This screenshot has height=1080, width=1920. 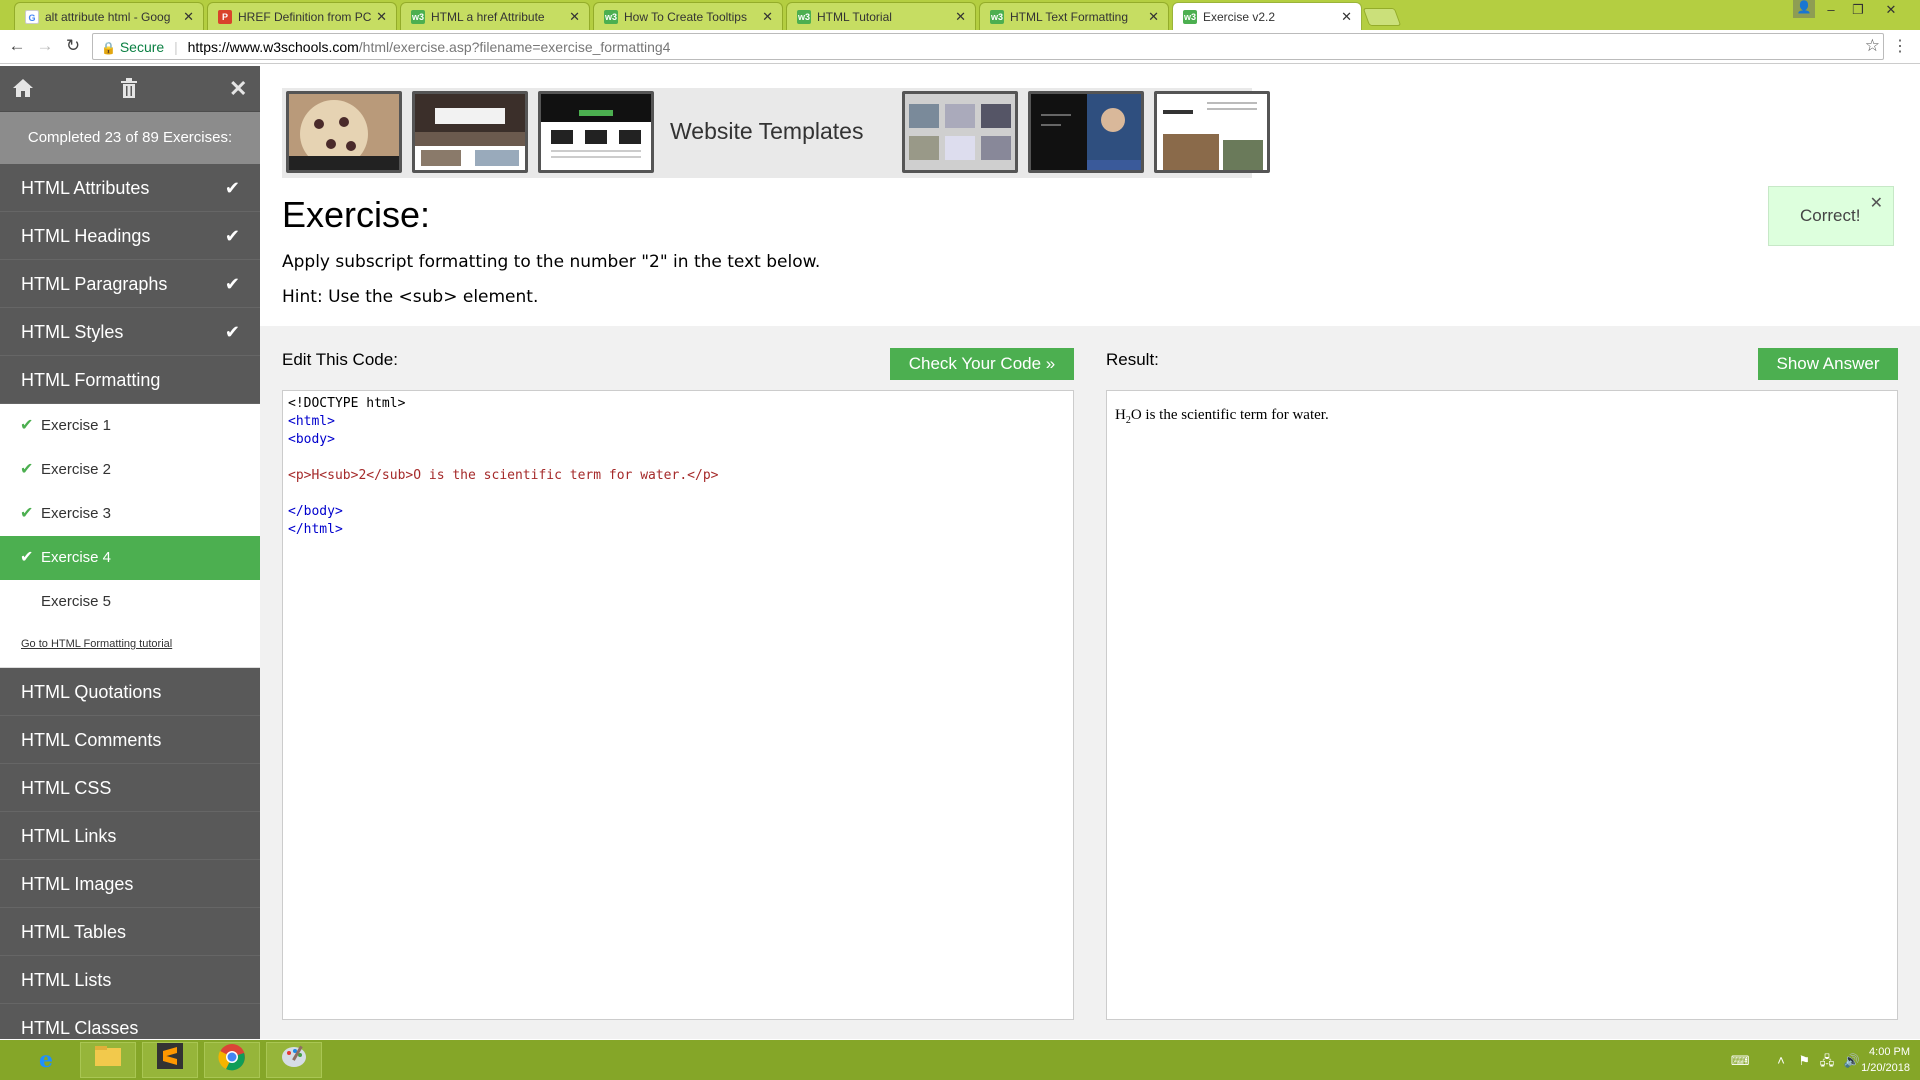 I want to click on keyboard-icon: ⌨, so click(x=1740, y=1060).